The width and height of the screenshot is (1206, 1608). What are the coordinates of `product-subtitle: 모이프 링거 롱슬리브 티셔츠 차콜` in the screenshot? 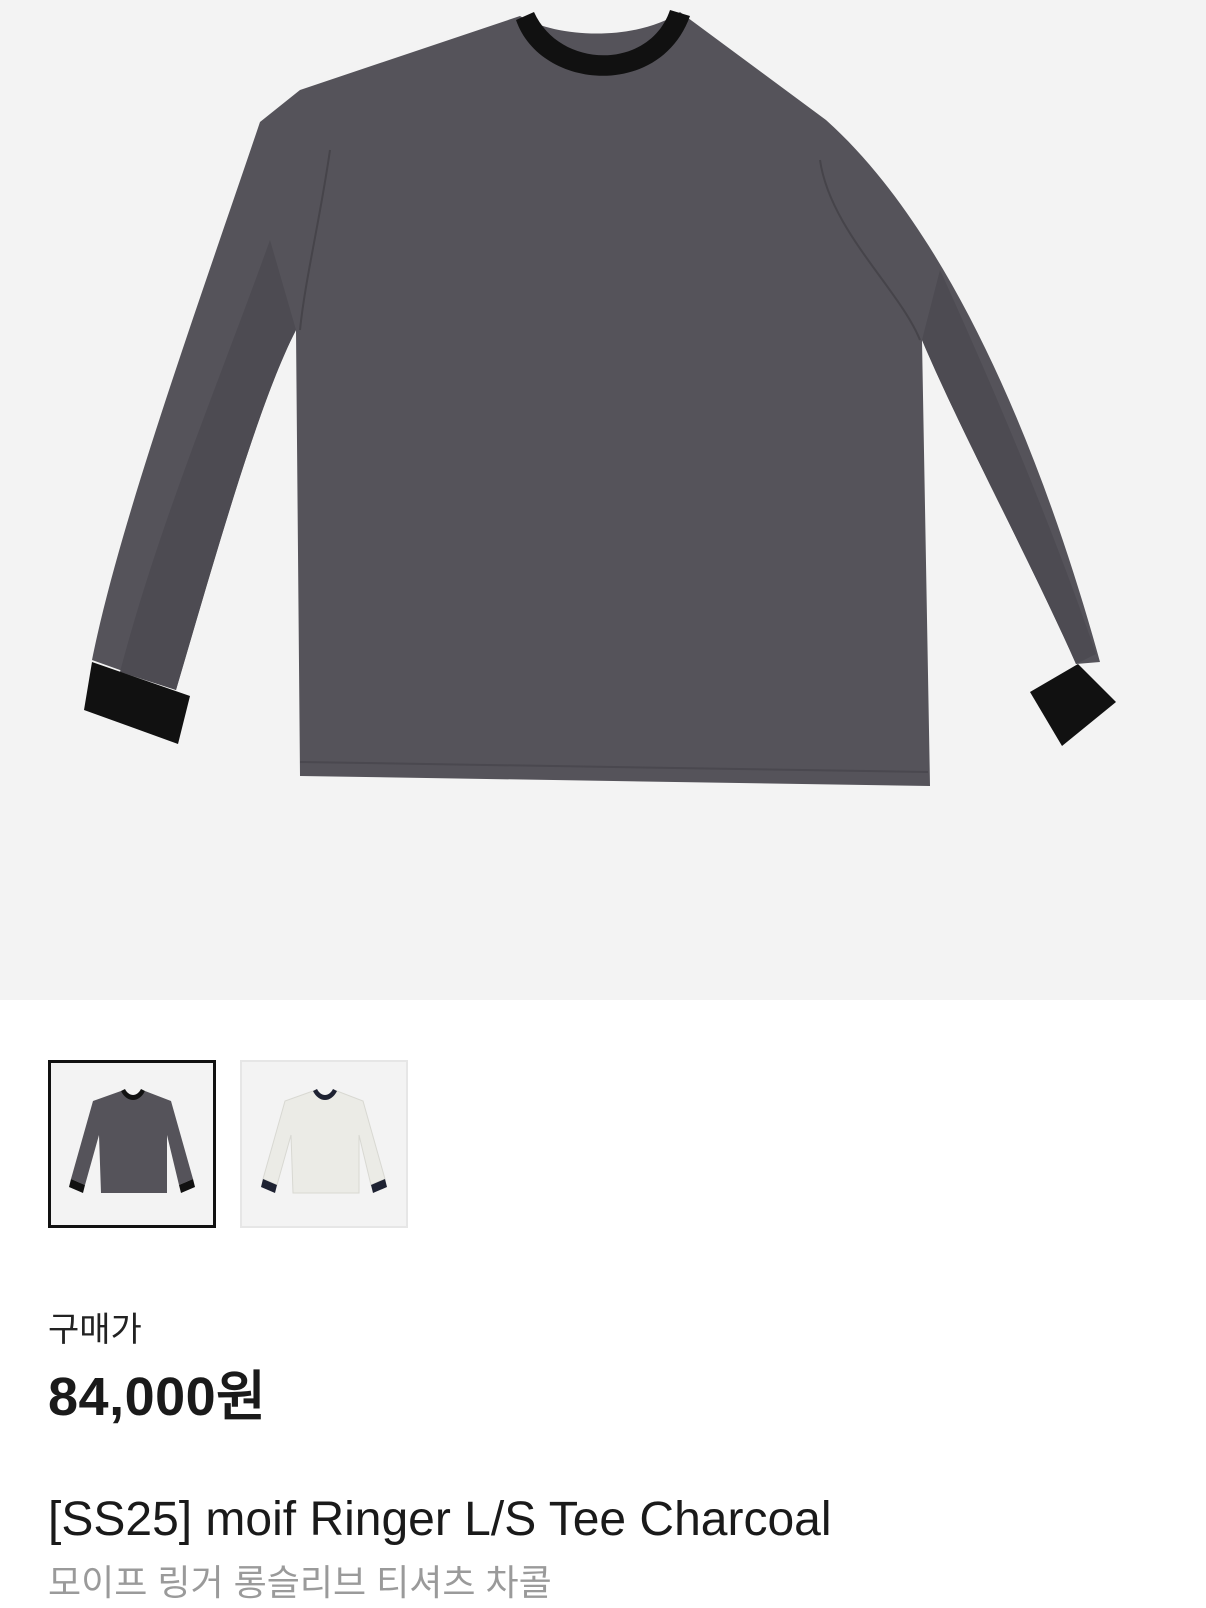 It's located at (300, 1582).